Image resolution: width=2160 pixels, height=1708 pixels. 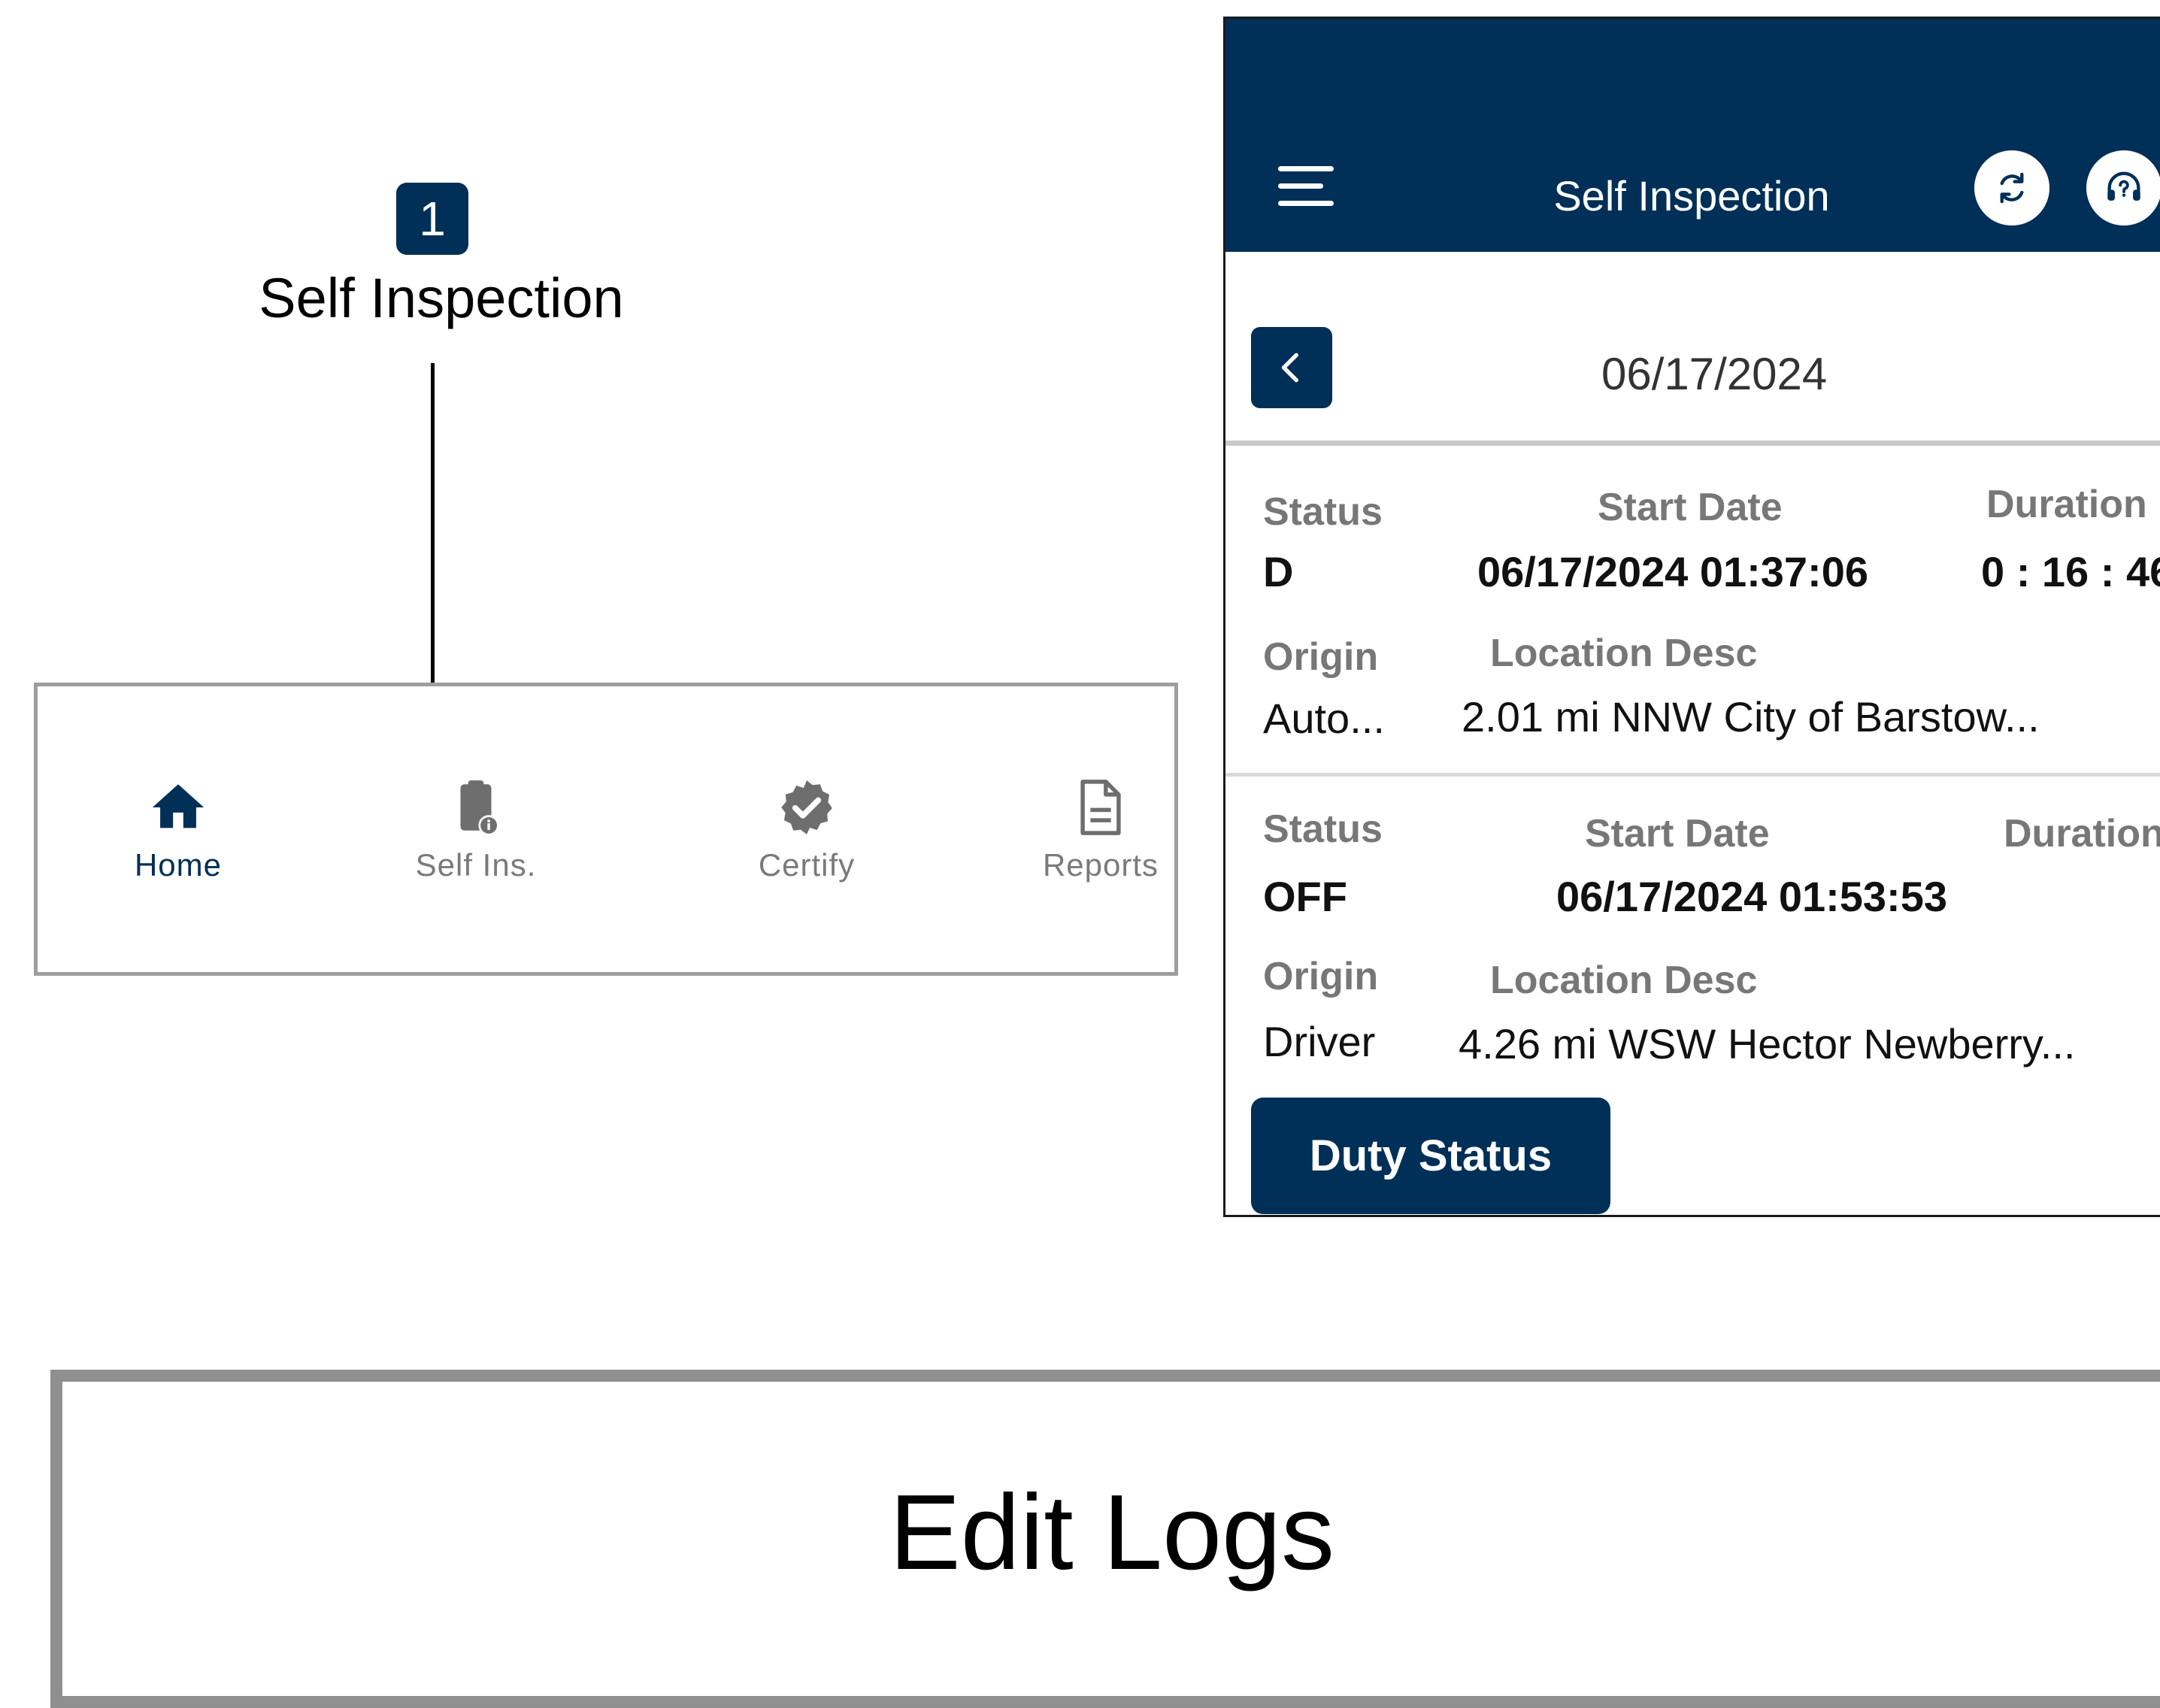 I want to click on date-navigation: 06/17/2024, so click(x=1692, y=349).